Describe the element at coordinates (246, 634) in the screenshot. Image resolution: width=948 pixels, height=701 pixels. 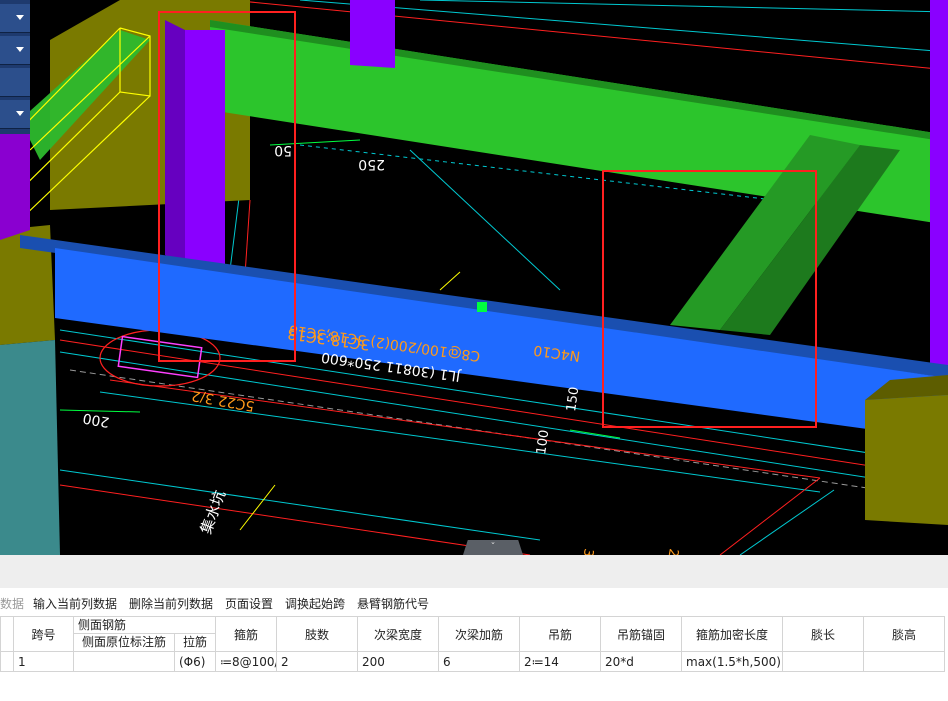
I see `header-stirrup: 箍筋` at that location.